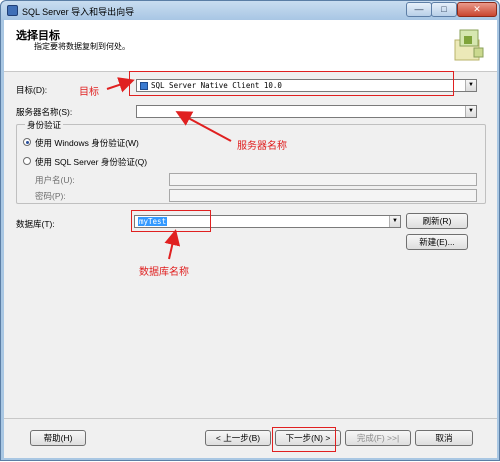 This screenshot has height=462, width=500. I want to click on finish-button: 完成(F) >>|, so click(378, 438).